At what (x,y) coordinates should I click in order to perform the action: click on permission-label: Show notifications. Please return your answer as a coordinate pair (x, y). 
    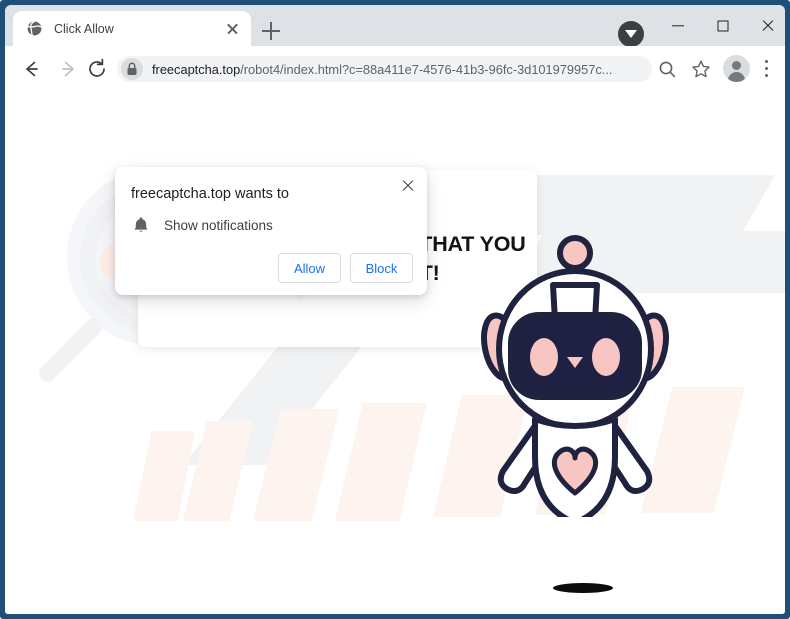
    Looking at the image, I should click on (218, 225).